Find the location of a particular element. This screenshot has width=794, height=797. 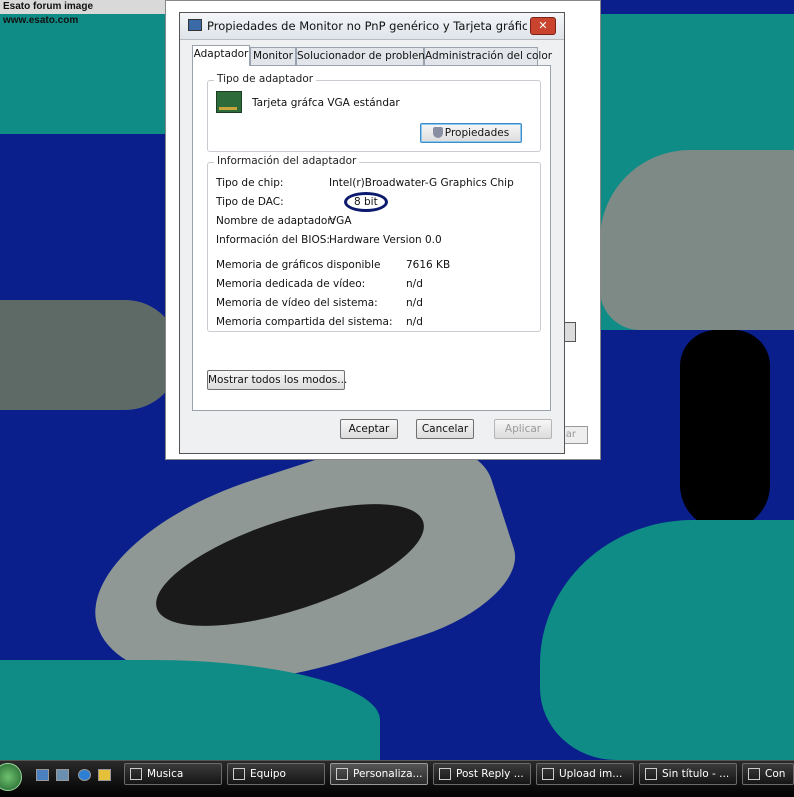

adapter-name-value: VGA is located at coordinates (340, 221).